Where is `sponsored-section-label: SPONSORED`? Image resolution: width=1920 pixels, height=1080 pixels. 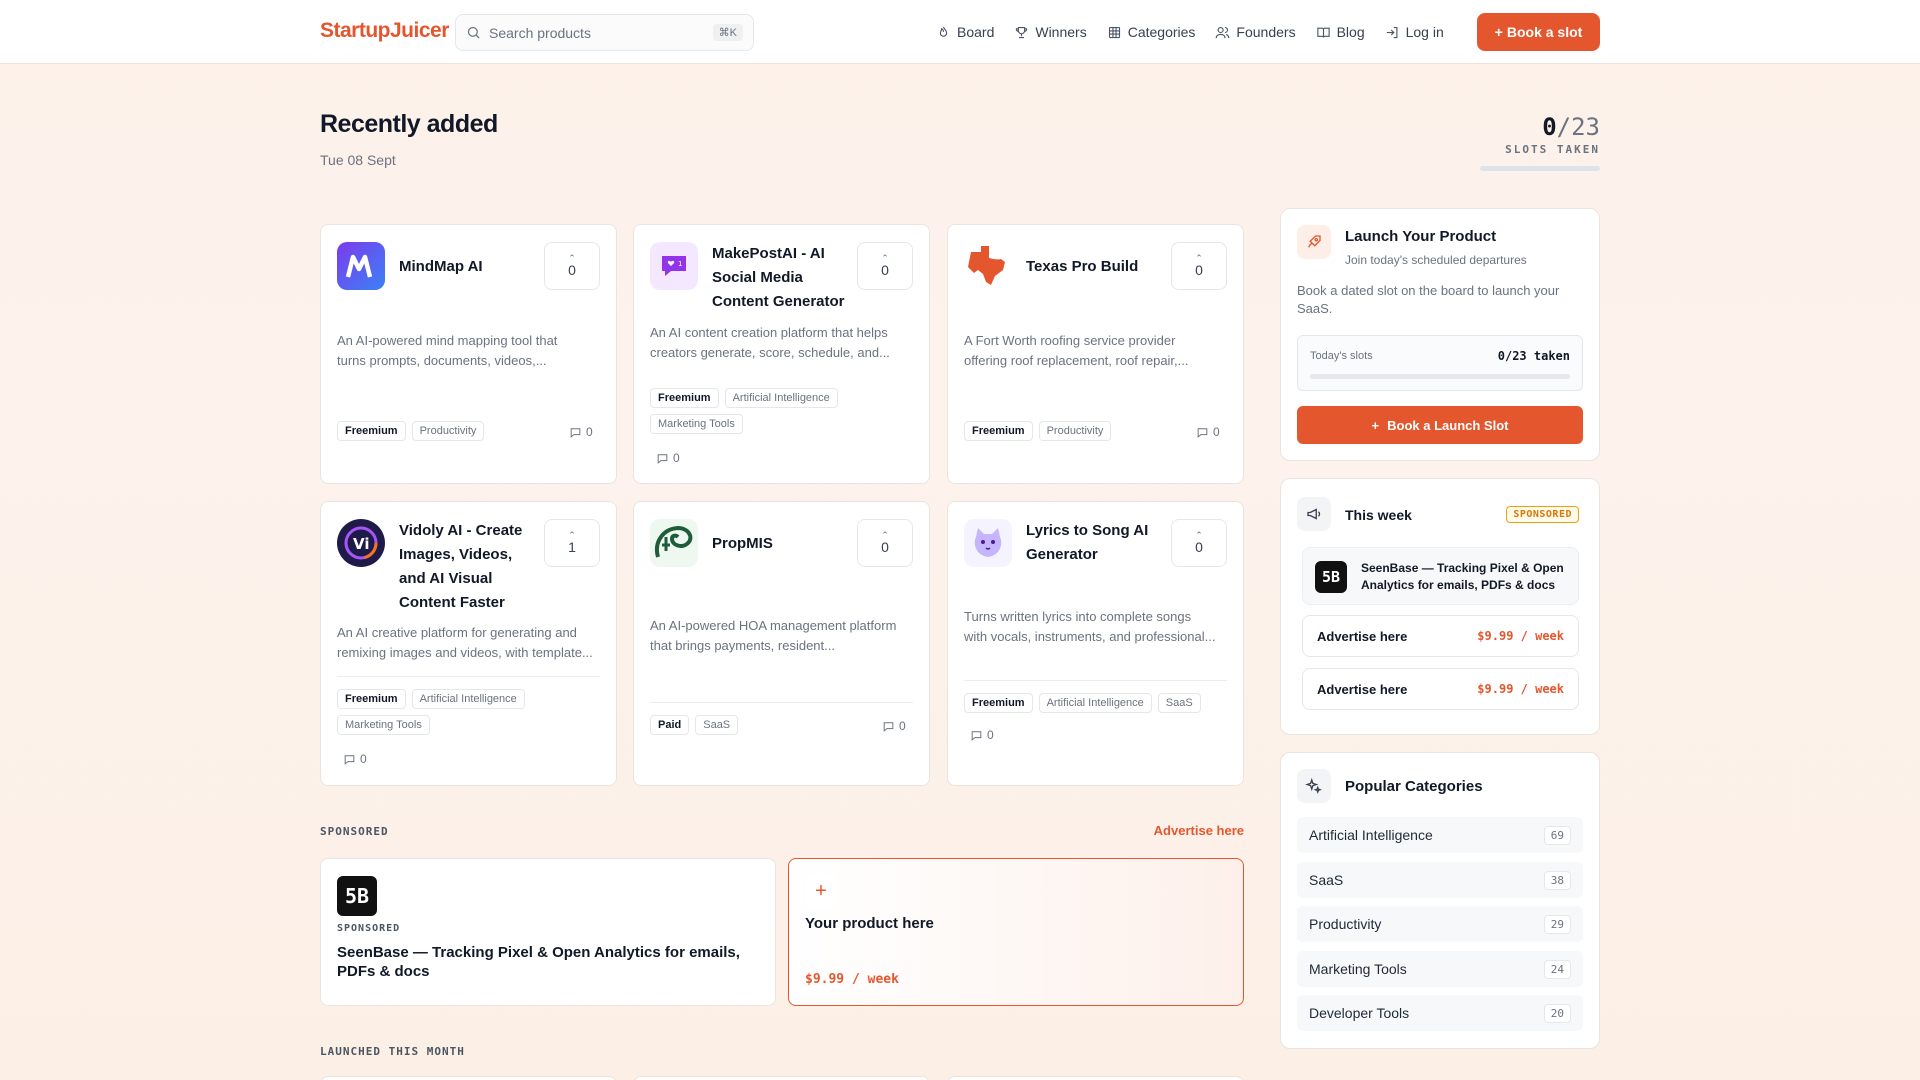
sponsored-section-label: SPONSORED is located at coordinates (354, 831).